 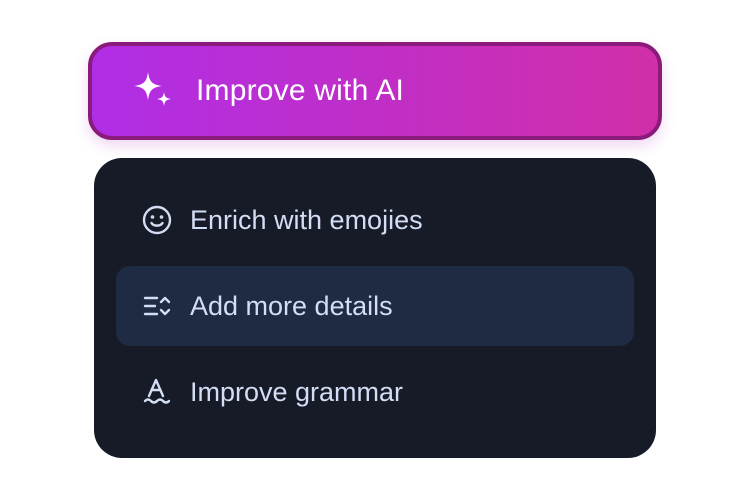 I want to click on menu-item-add-more-details: Add more details, so click(x=375, y=306).